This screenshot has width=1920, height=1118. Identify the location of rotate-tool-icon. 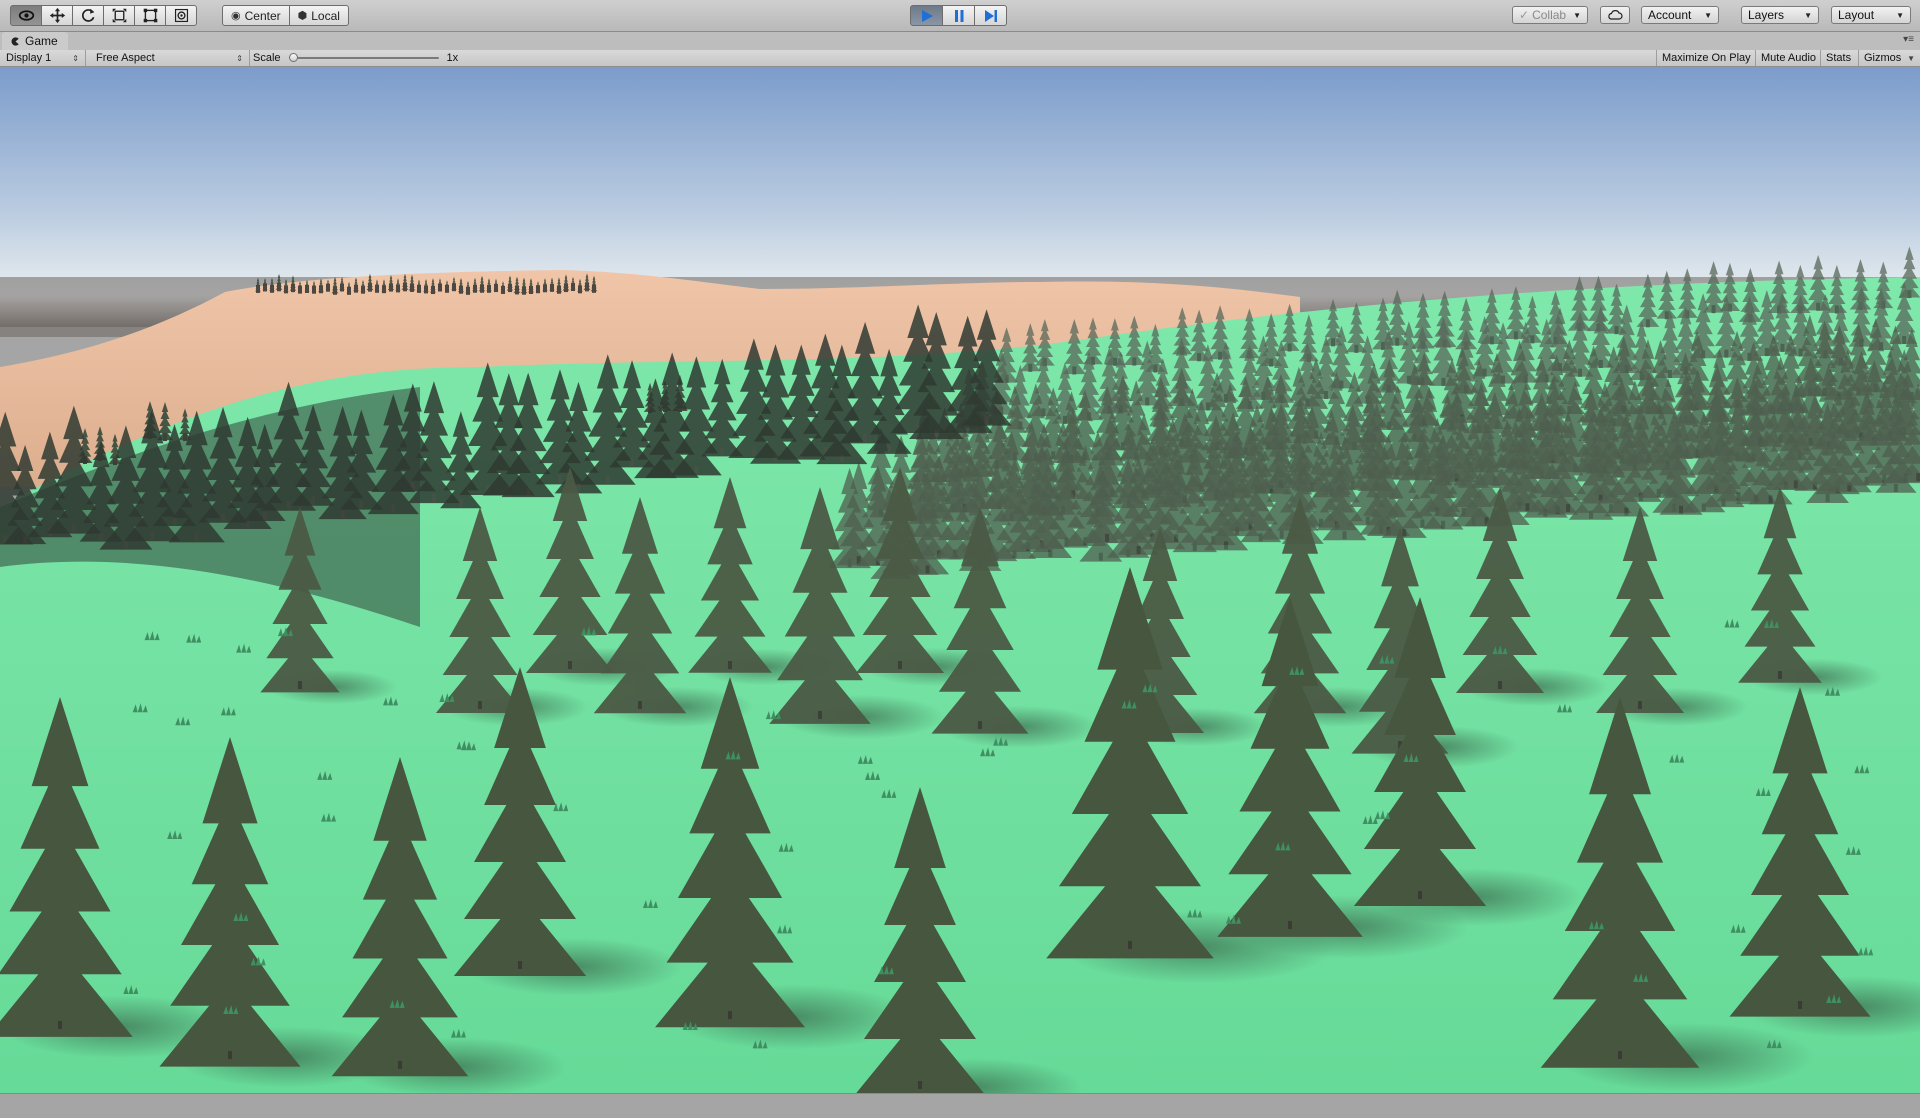
(87, 15).